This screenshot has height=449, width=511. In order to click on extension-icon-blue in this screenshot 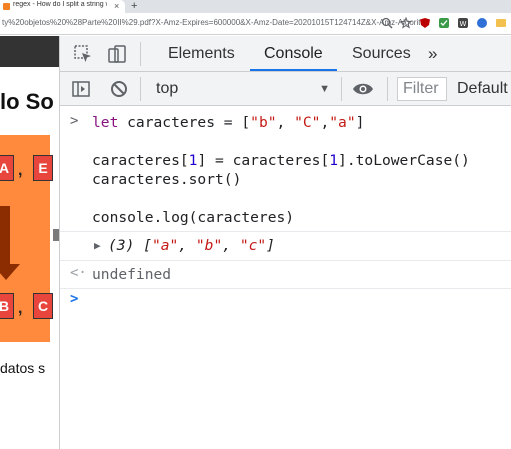, I will do `click(481, 22)`.